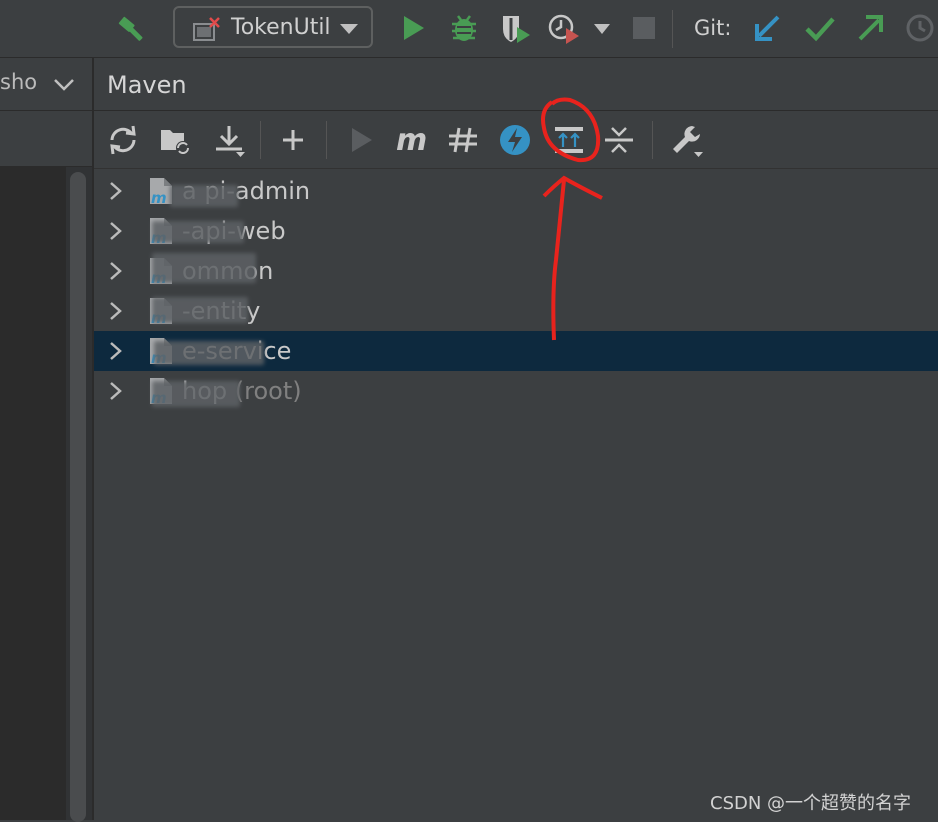 The height and width of the screenshot is (822, 938). I want to click on run-icon, so click(414, 28).